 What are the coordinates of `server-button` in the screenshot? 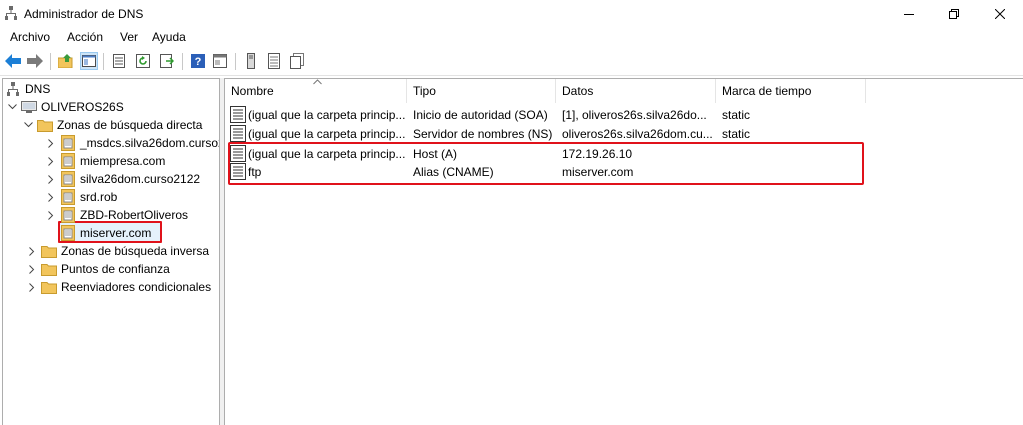 It's located at (251, 61).